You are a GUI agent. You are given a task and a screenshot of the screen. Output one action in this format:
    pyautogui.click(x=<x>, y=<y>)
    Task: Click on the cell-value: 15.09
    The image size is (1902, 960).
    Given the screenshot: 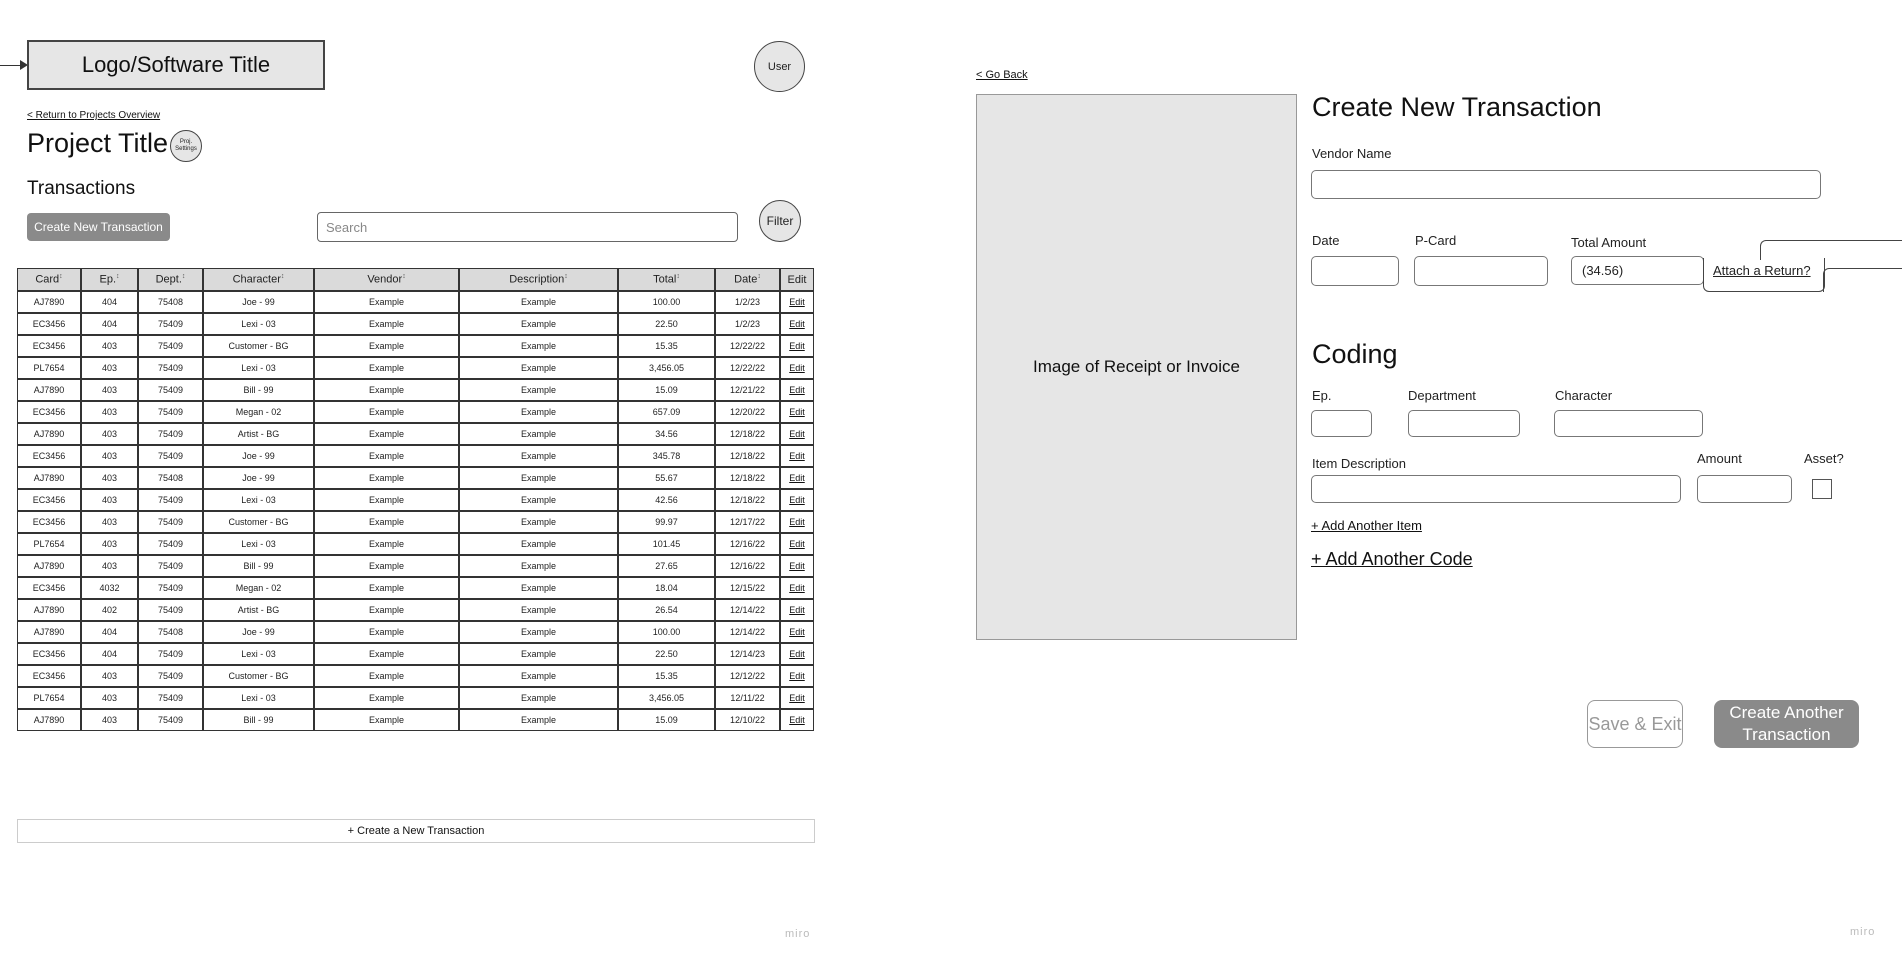 What is the action you would take?
    pyautogui.click(x=666, y=390)
    